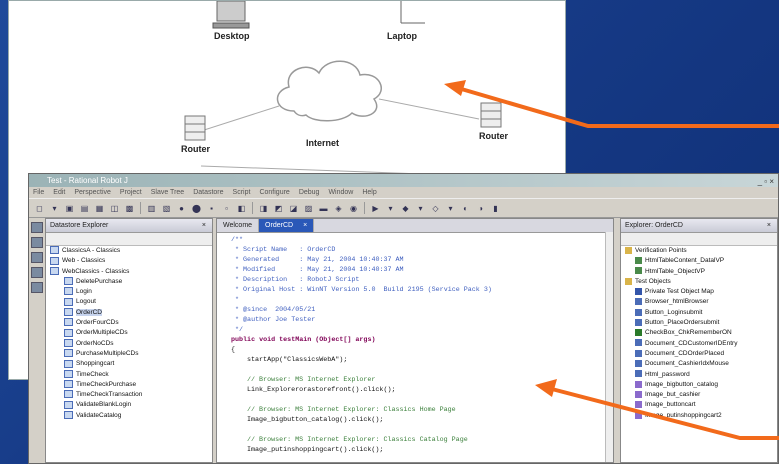 This screenshot has height=464, width=779. Describe the element at coordinates (129, 416) in the screenshot. I see `datastore-tree-item: ValidateCatalog` at that location.